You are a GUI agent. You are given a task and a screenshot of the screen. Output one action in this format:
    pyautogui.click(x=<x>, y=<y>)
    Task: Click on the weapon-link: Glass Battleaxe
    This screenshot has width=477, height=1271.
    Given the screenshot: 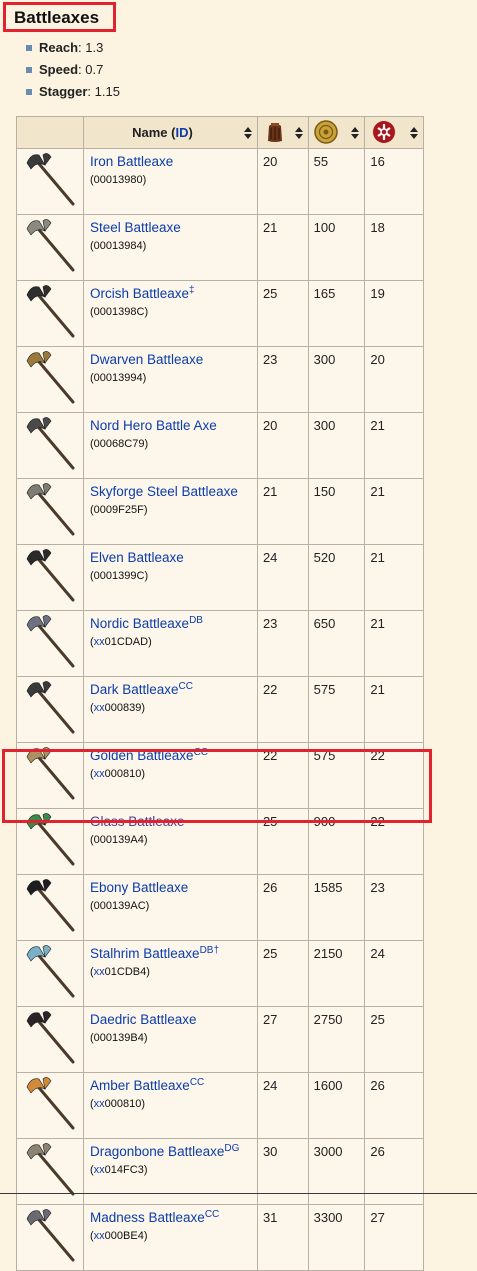 What is the action you would take?
    pyautogui.click(x=173, y=821)
    